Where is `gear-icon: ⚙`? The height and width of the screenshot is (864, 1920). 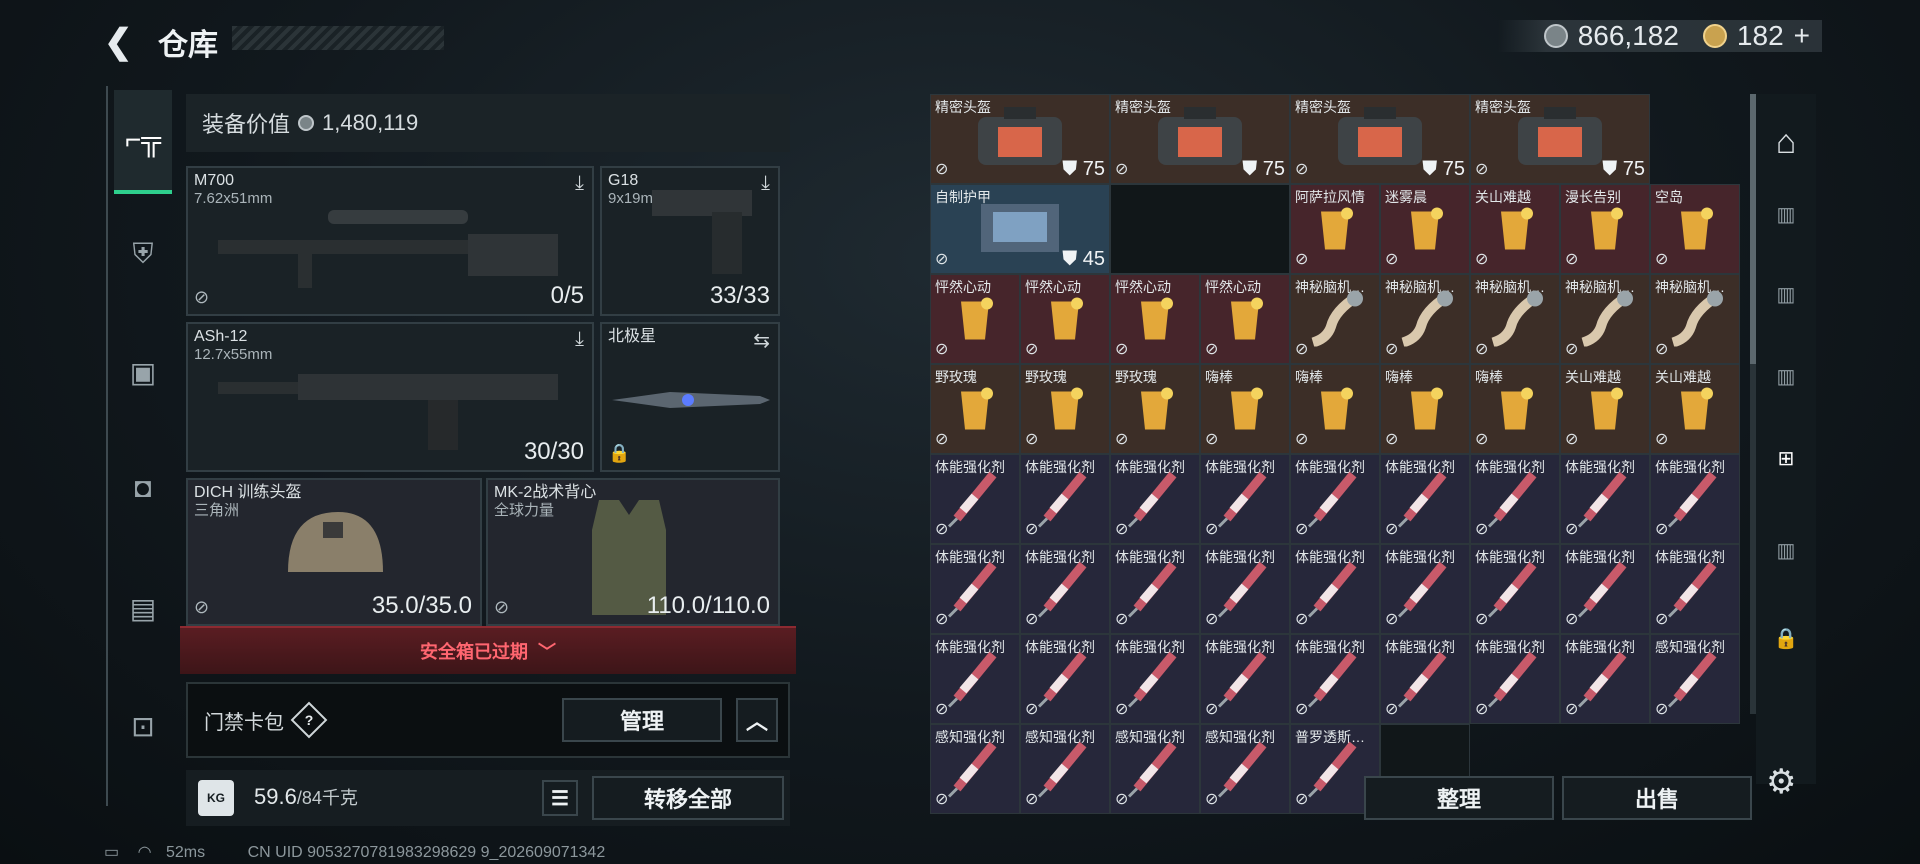 gear-icon: ⚙ is located at coordinates (1781, 782).